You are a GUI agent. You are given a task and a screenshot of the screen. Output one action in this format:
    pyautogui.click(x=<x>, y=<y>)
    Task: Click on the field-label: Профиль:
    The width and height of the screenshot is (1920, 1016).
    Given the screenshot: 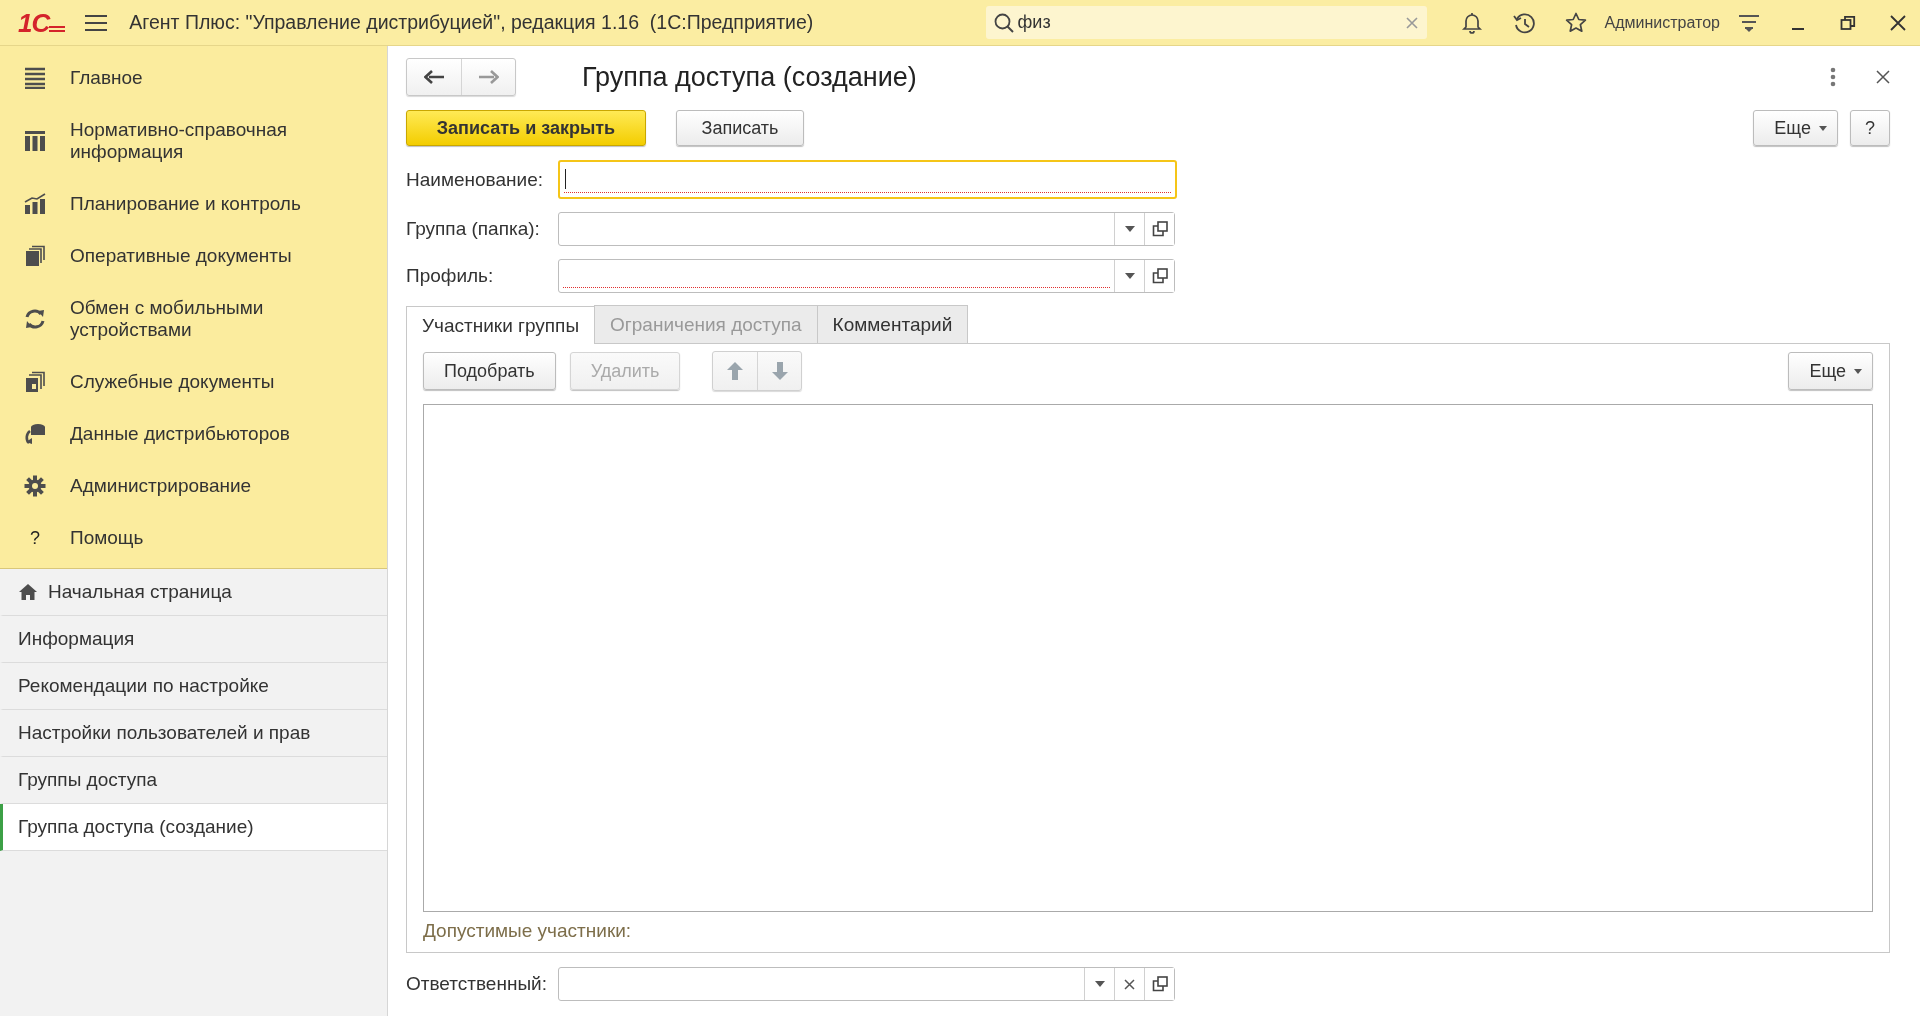 What is the action you would take?
    pyautogui.click(x=450, y=276)
    